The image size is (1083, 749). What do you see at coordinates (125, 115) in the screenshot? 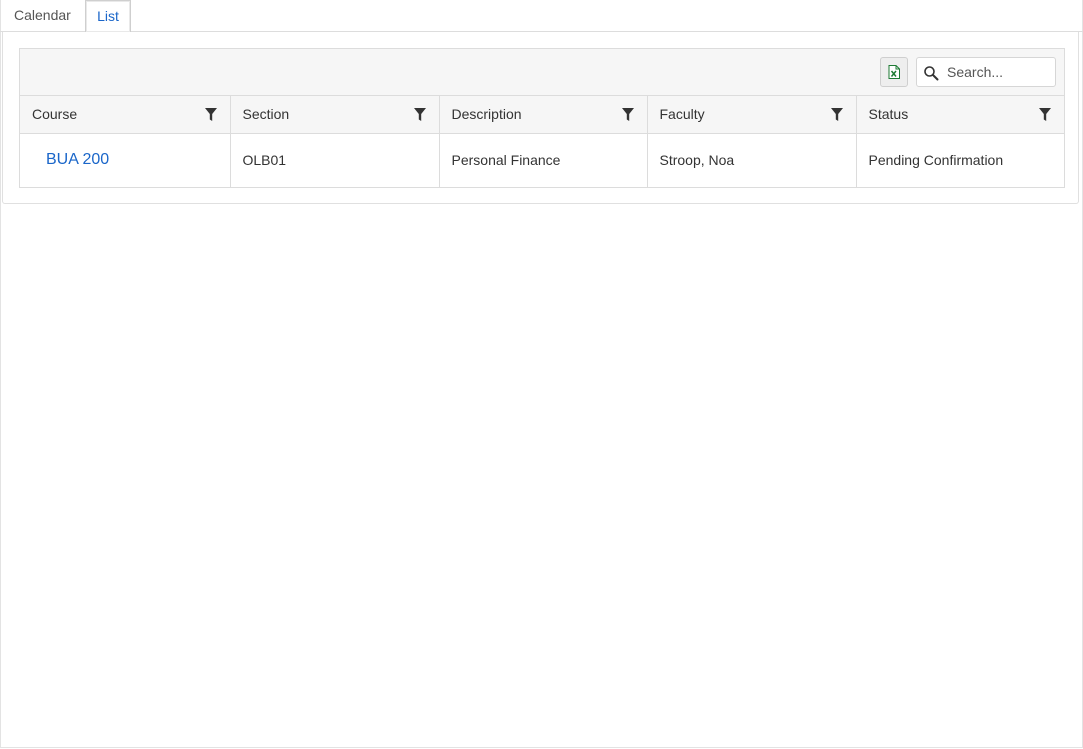
I see `column-header-course: Course` at bounding box center [125, 115].